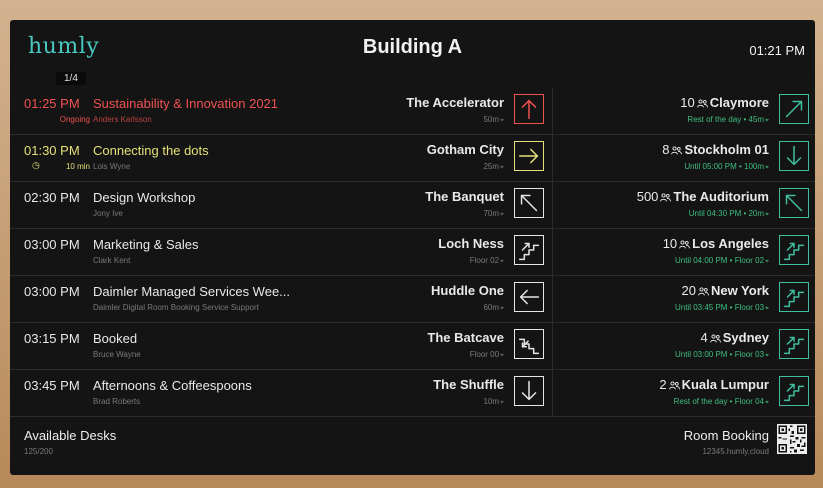 This screenshot has height=488, width=823. What do you see at coordinates (714, 384) in the screenshot?
I see `room-name: 2 Kuala Lumpur` at bounding box center [714, 384].